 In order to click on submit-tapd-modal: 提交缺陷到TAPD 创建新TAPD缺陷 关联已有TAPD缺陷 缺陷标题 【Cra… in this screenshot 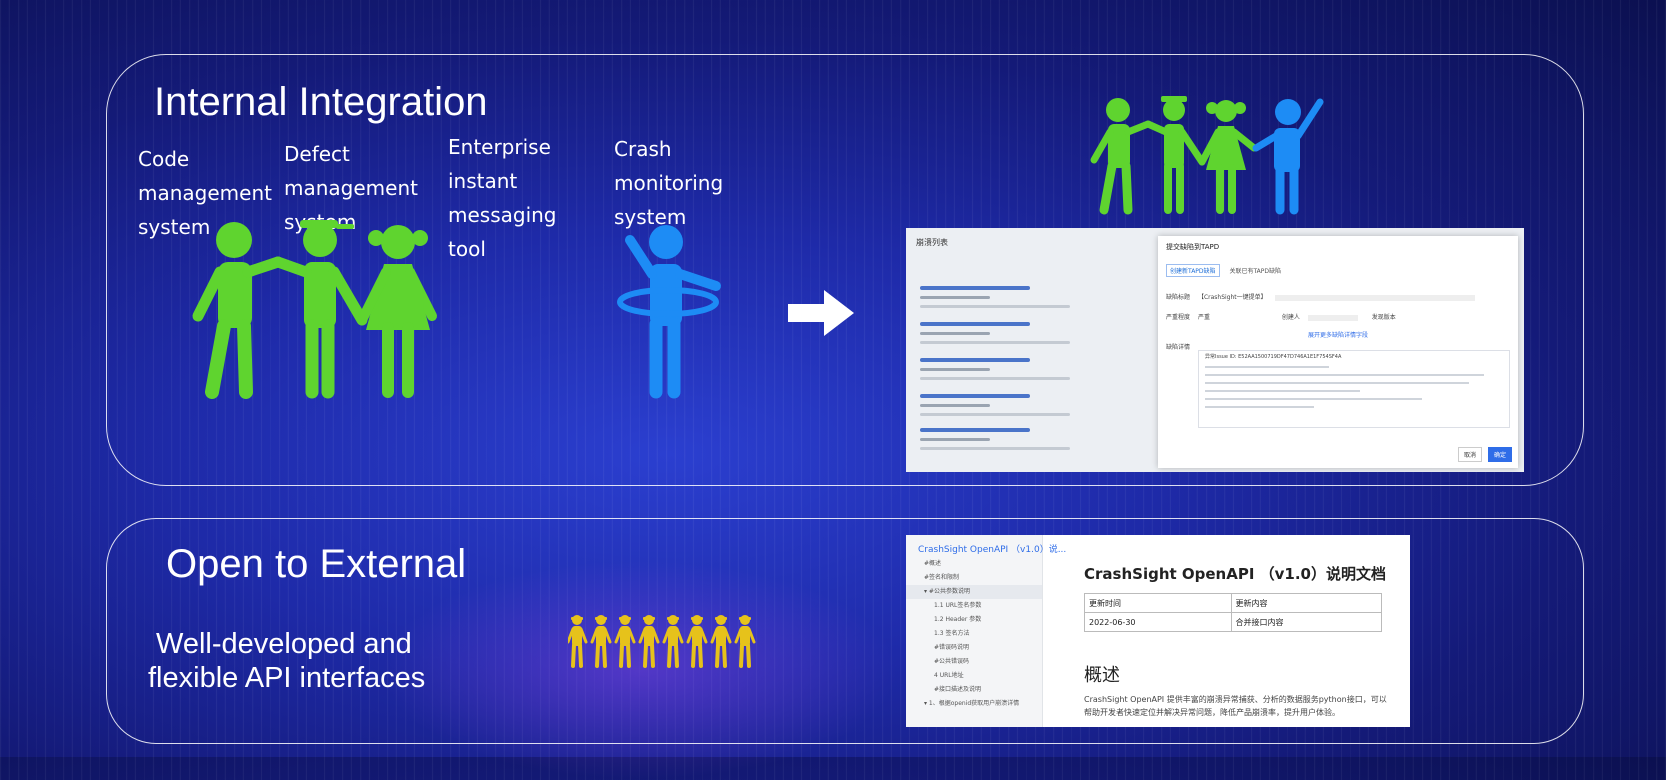, I will do `click(1338, 352)`.